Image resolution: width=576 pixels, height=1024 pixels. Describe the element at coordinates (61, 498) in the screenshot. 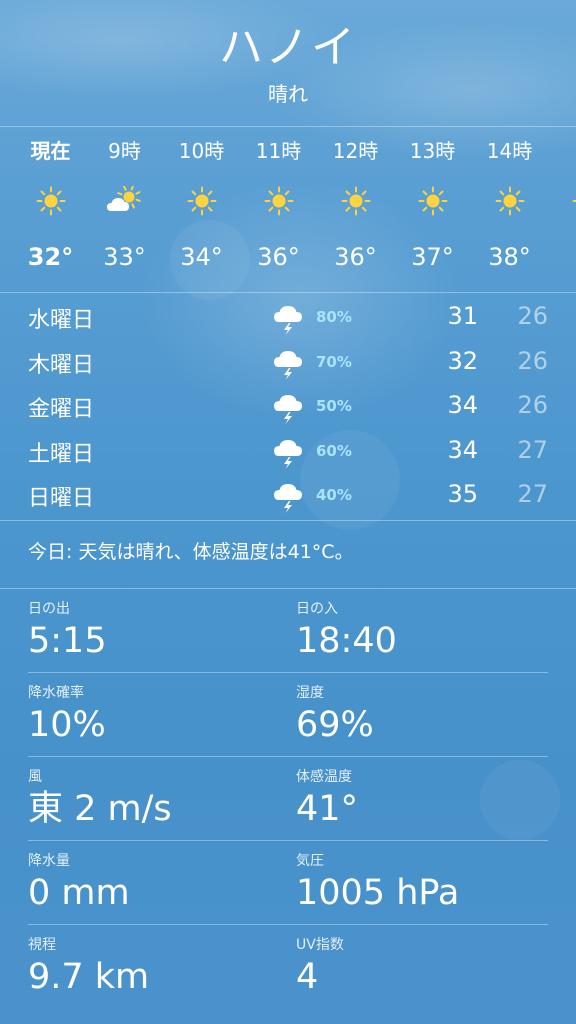

I see `day-name: 日曜日` at that location.